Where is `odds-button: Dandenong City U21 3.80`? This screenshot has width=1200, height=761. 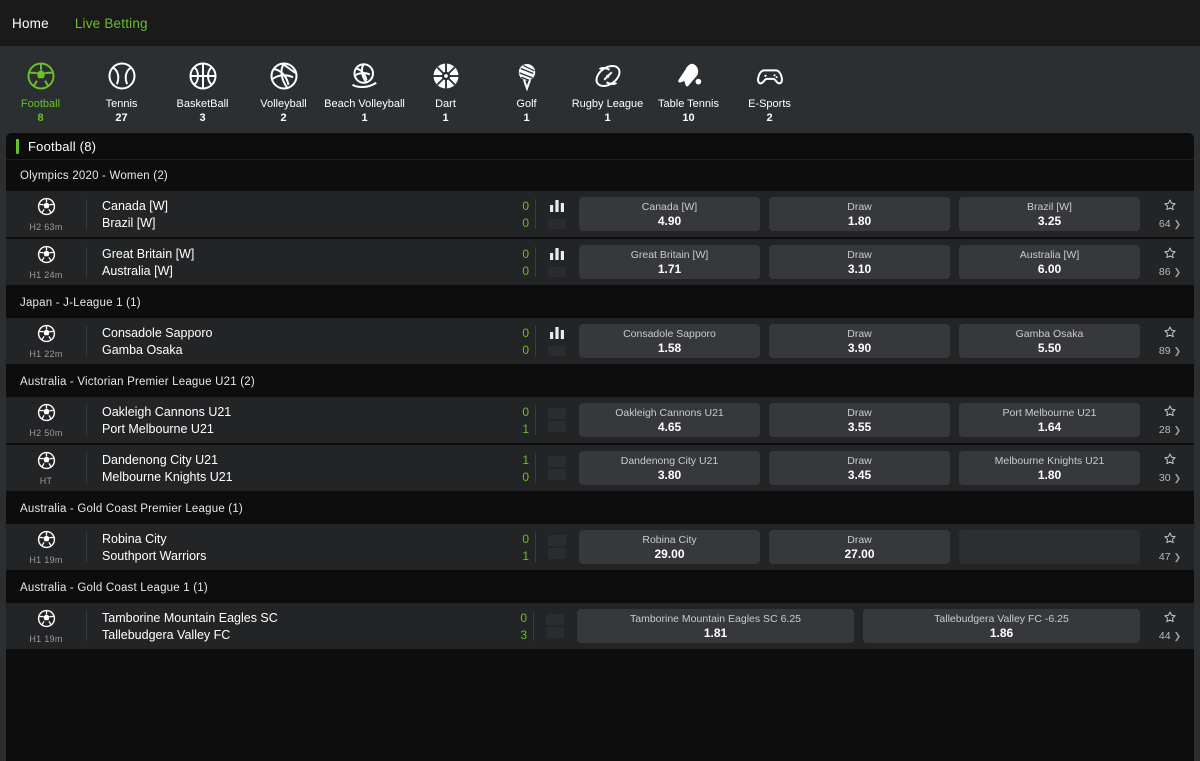 odds-button: Dandenong City U21 3.80 is located at coordinates (669, 468).